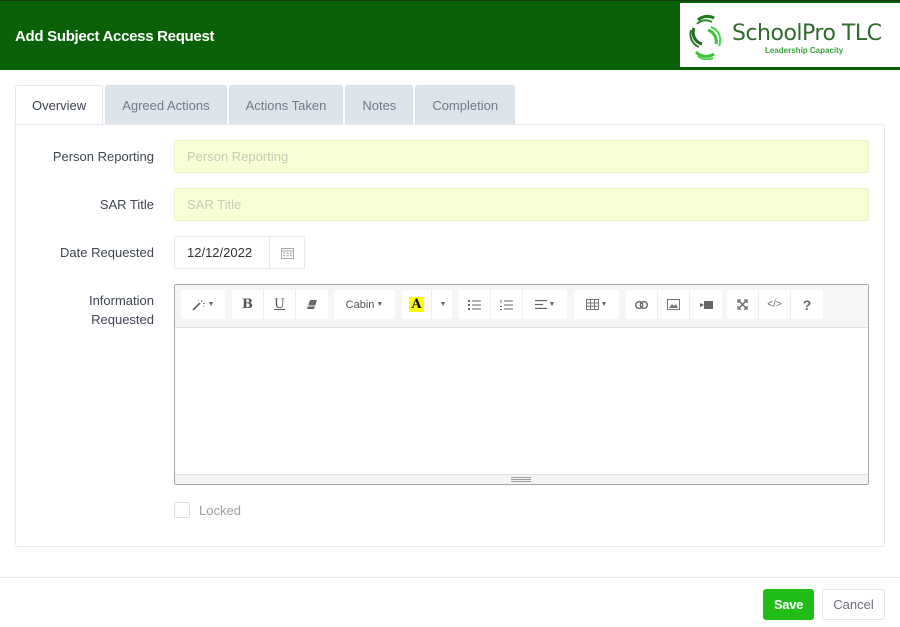 This screenshot has width=900, height=627. Describe the element at coordinates (121, 310) in the screenshot. I see `information-requested-label: Information Requested` at that location.